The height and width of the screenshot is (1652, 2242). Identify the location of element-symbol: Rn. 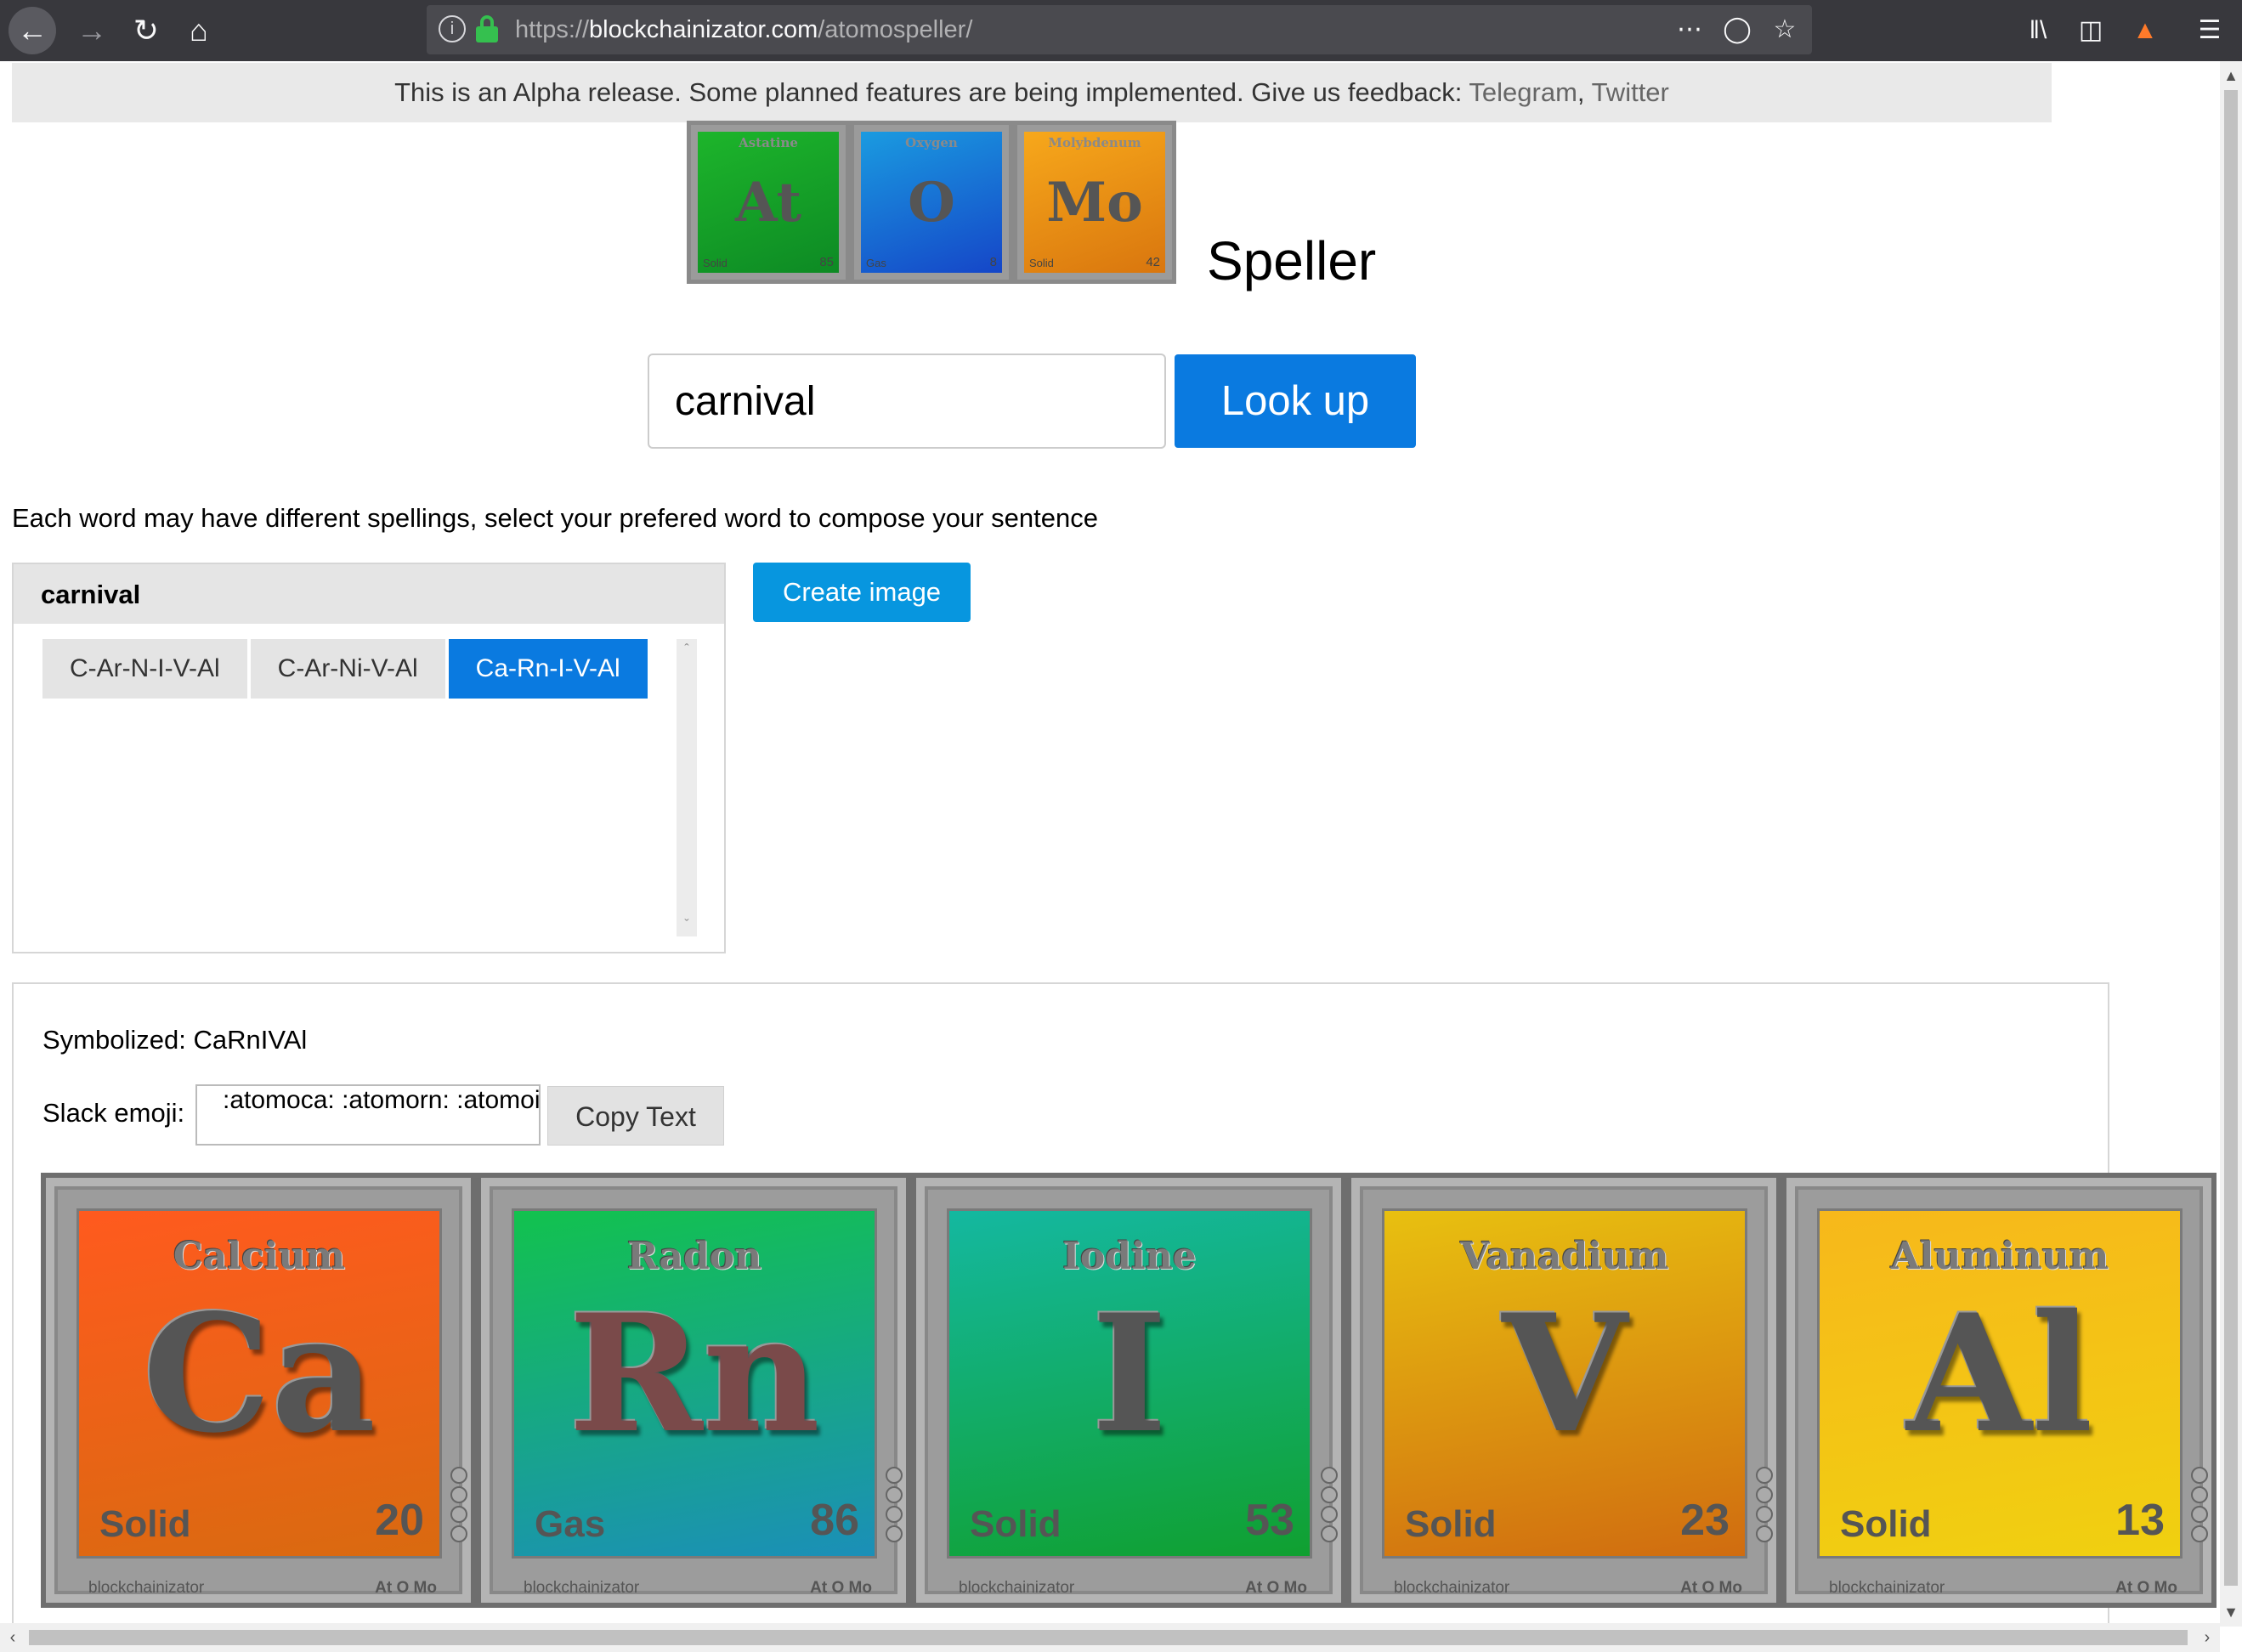
(695, 1373).